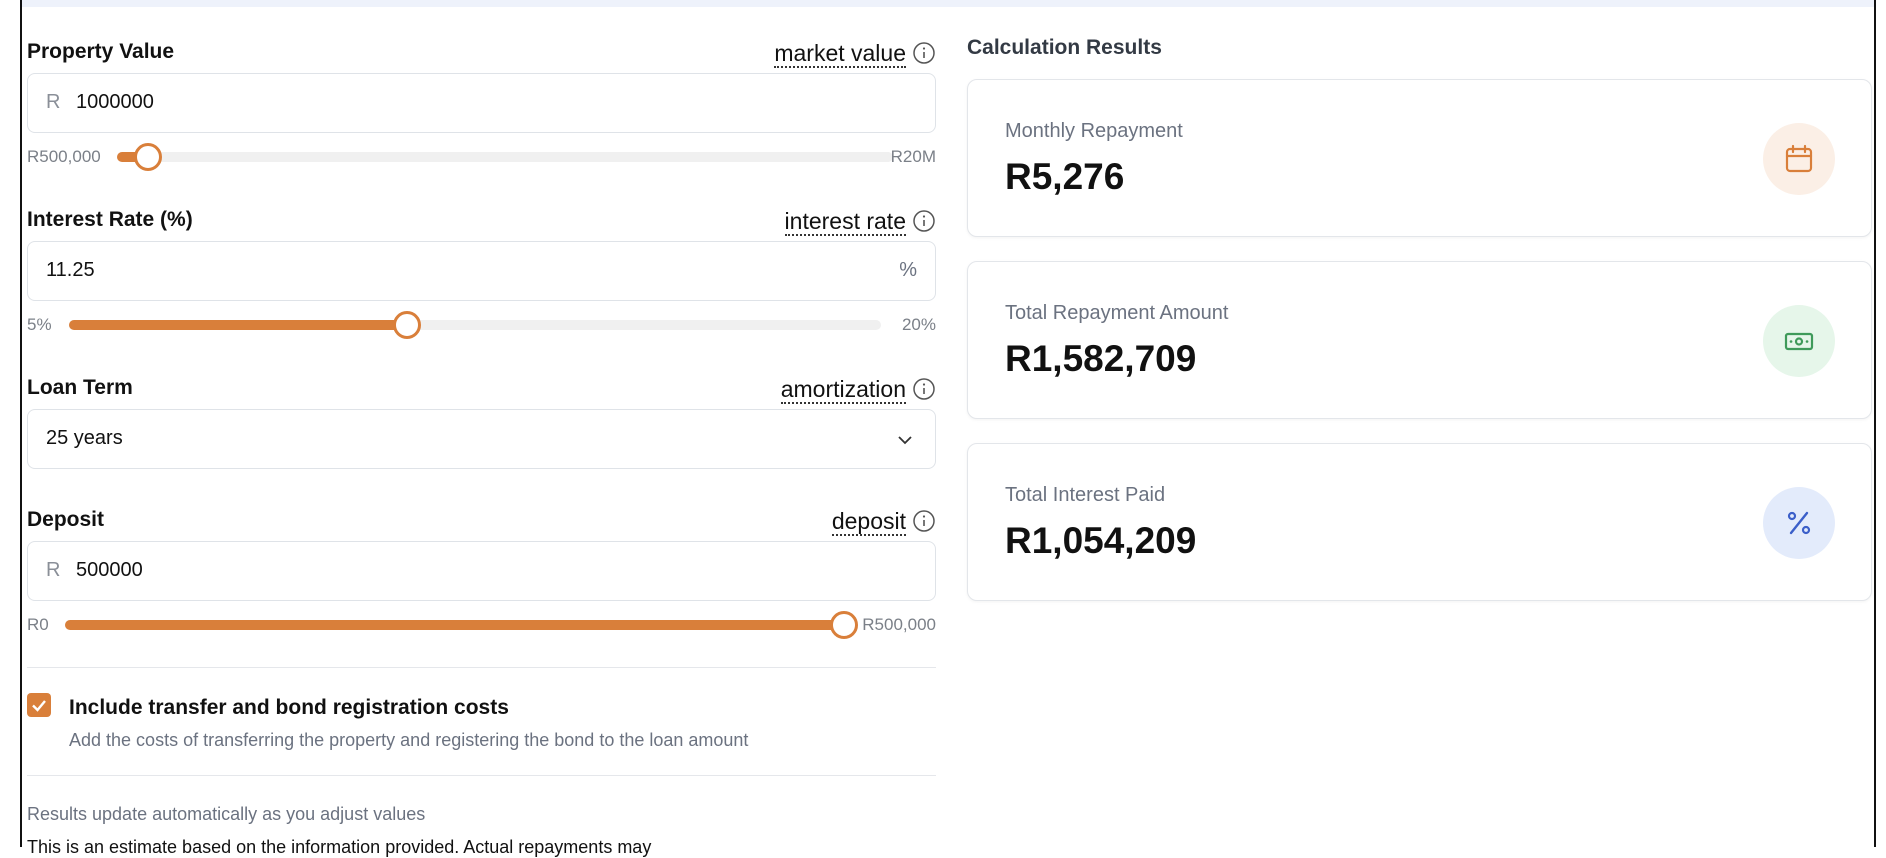 The width and height of the screenshot is (1886, 858). Describe the element at coordinates (843, 390) in the screenshot. I see `amortization-term: amortization` at that location.